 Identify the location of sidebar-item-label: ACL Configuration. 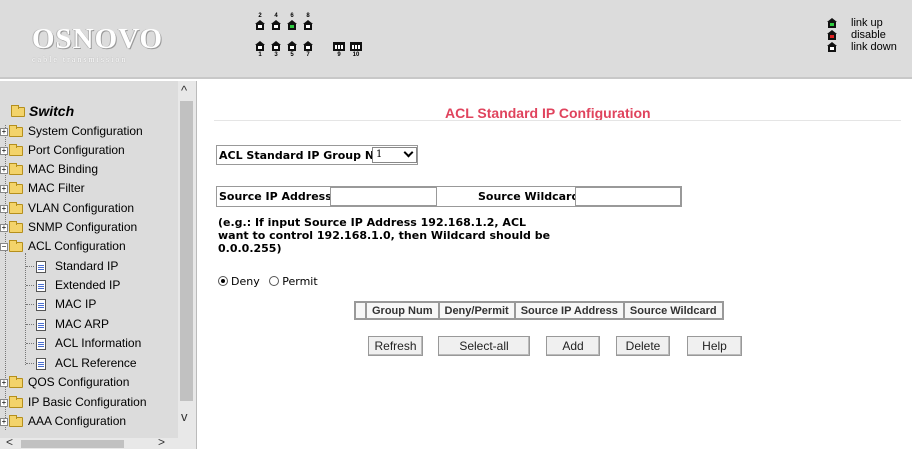
(77, 246).